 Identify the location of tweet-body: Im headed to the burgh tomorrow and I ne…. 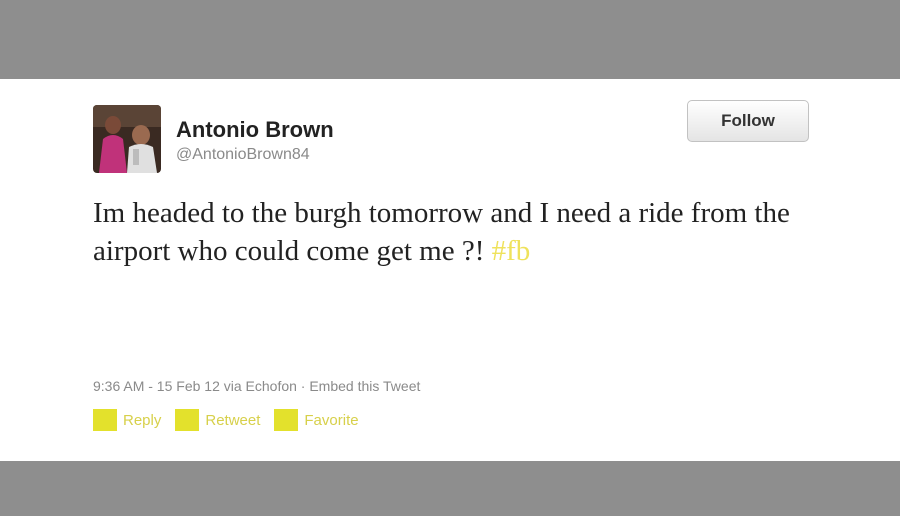
(441, 232).